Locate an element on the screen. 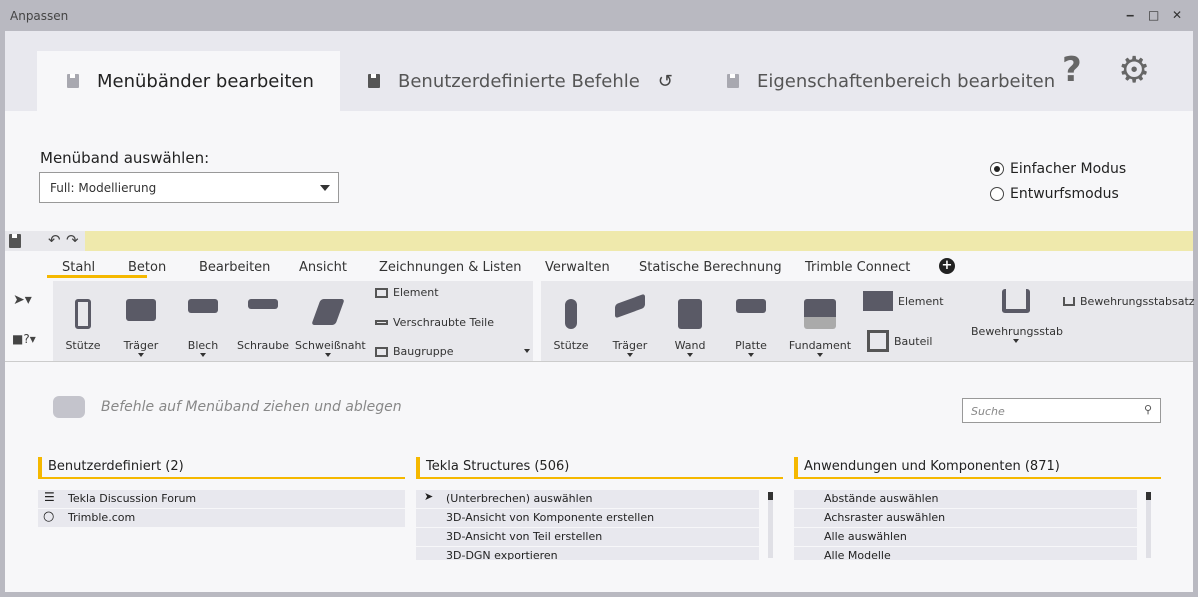 Image resolution: width=1198 pixels, height=597 pixels. search-icon: ⚲ is located at coordinates (1147, 409).